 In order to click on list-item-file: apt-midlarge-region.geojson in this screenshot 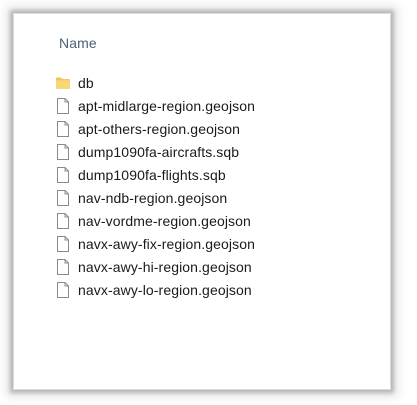, I will do `click(154, 105)`.